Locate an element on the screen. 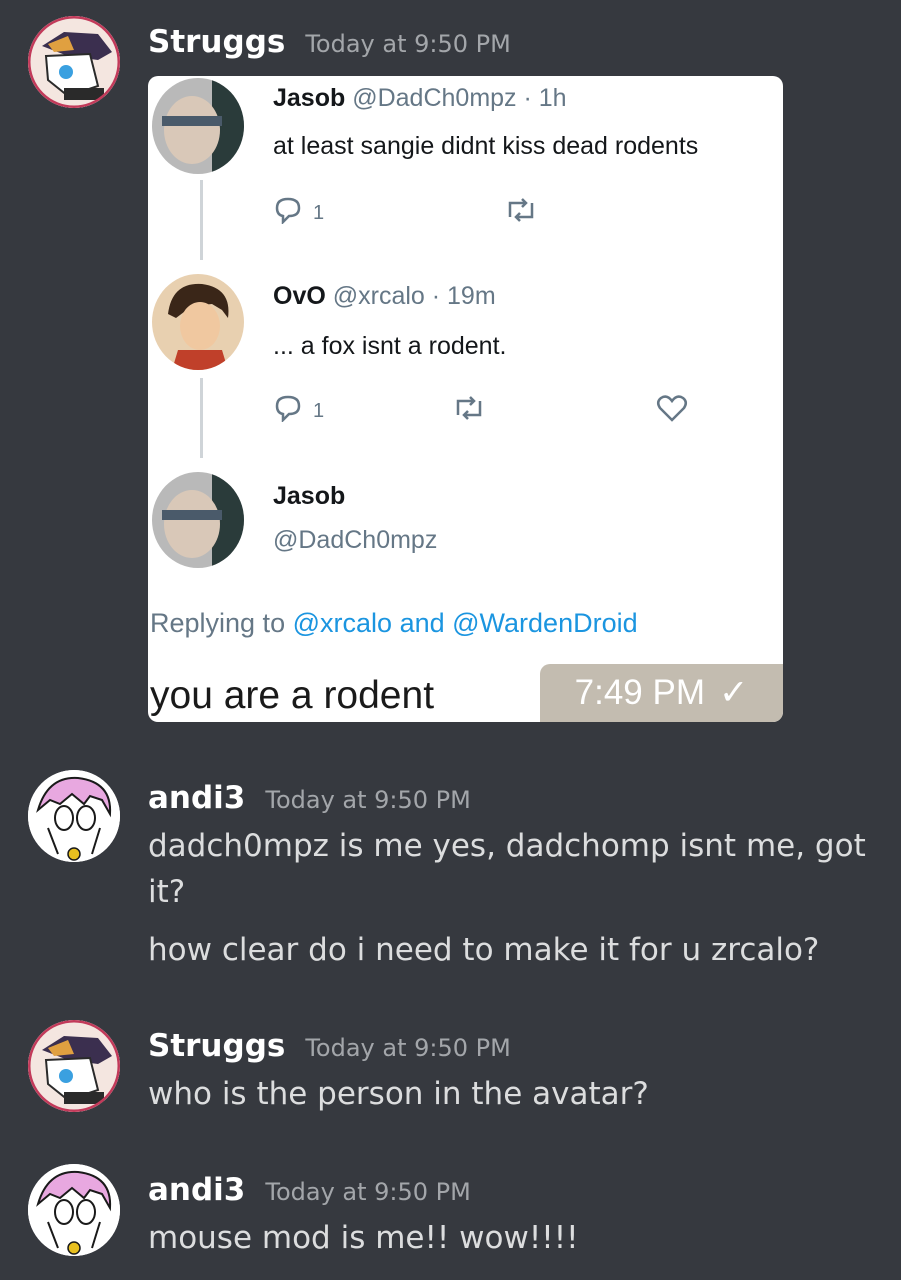 The image size is (901, 1280). overlay-time: 7:49 PM is located at coordinates (640, 692).